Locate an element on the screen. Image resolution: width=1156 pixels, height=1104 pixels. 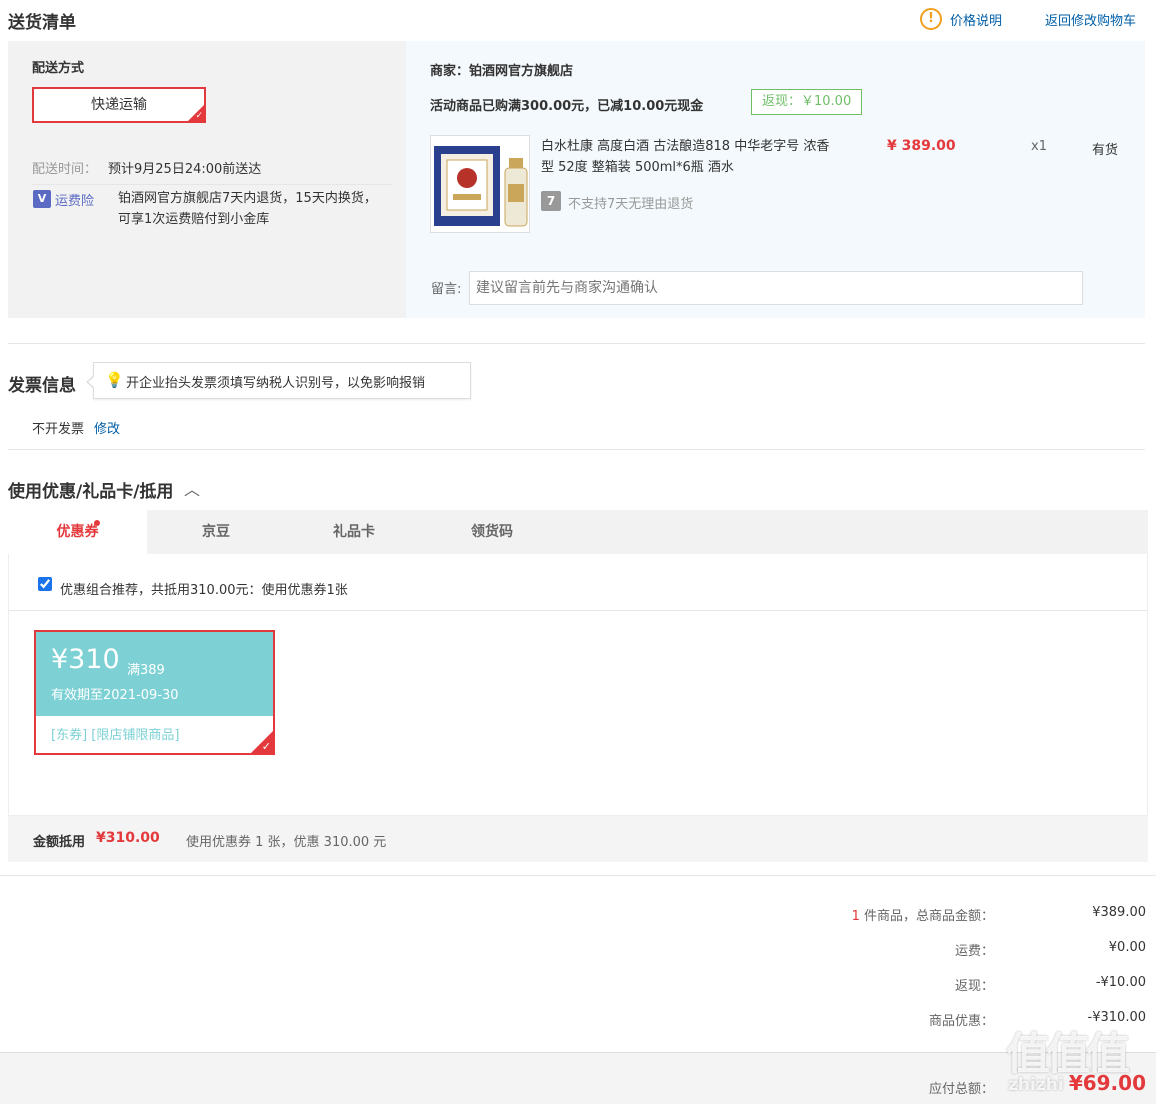
product-quantity: x1 is located at coordinates (1039, 146).